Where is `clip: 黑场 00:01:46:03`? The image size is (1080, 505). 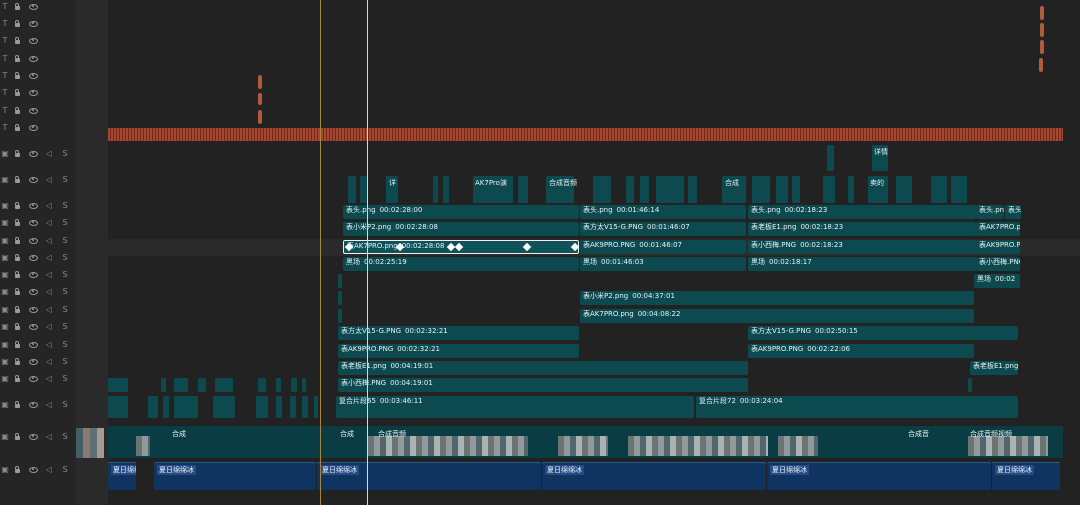 clip: 黑场 00:01:46:03 is located at coordinates (663, 264).